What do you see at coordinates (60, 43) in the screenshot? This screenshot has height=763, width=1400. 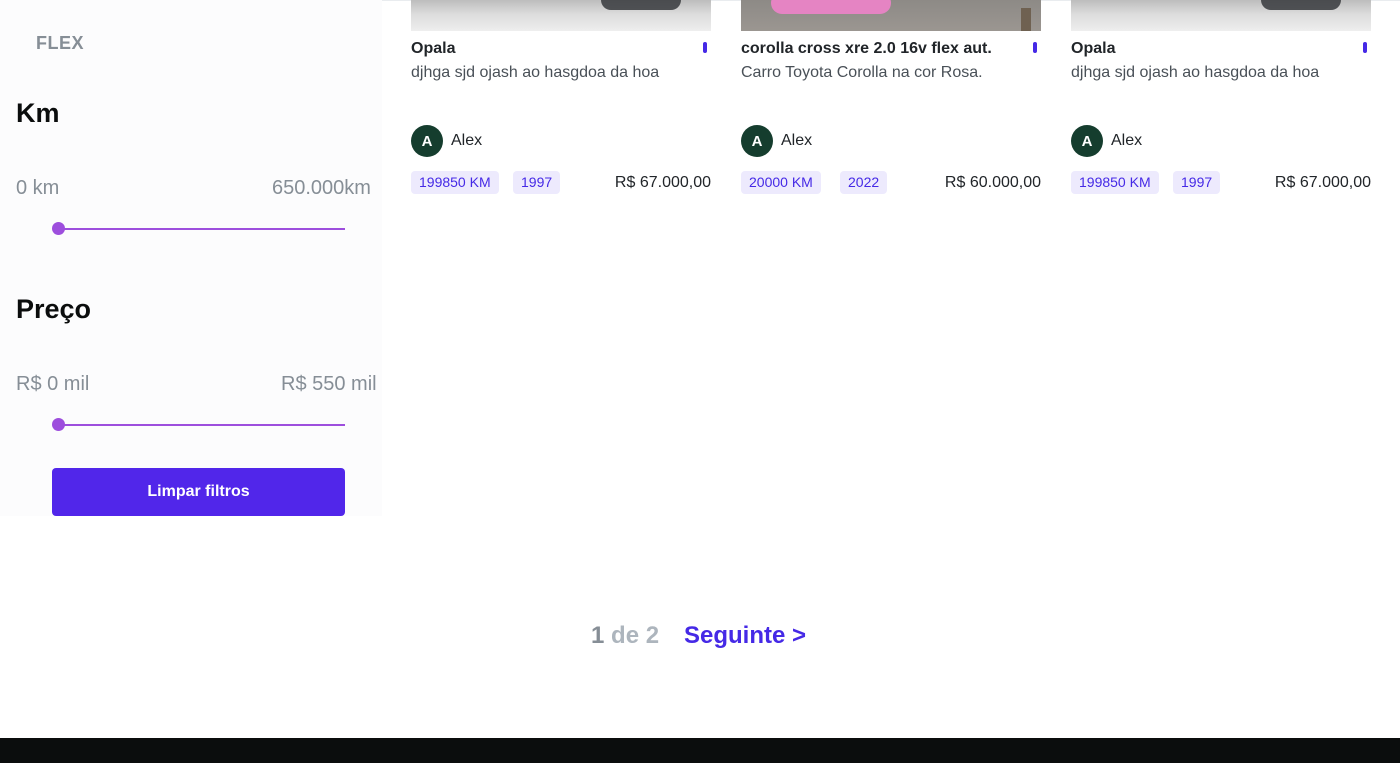 I see `fuel-option-flex: FLEX` at bounding box center [60, 43].